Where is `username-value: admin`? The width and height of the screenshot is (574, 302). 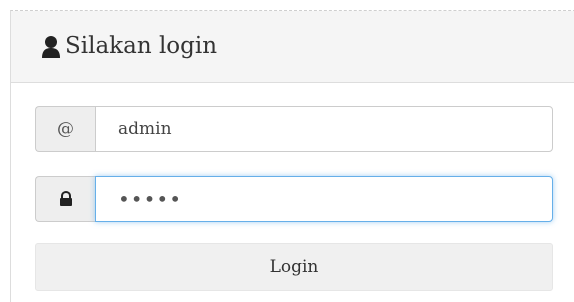
username-value: admin is located at coordinates (145, 129).